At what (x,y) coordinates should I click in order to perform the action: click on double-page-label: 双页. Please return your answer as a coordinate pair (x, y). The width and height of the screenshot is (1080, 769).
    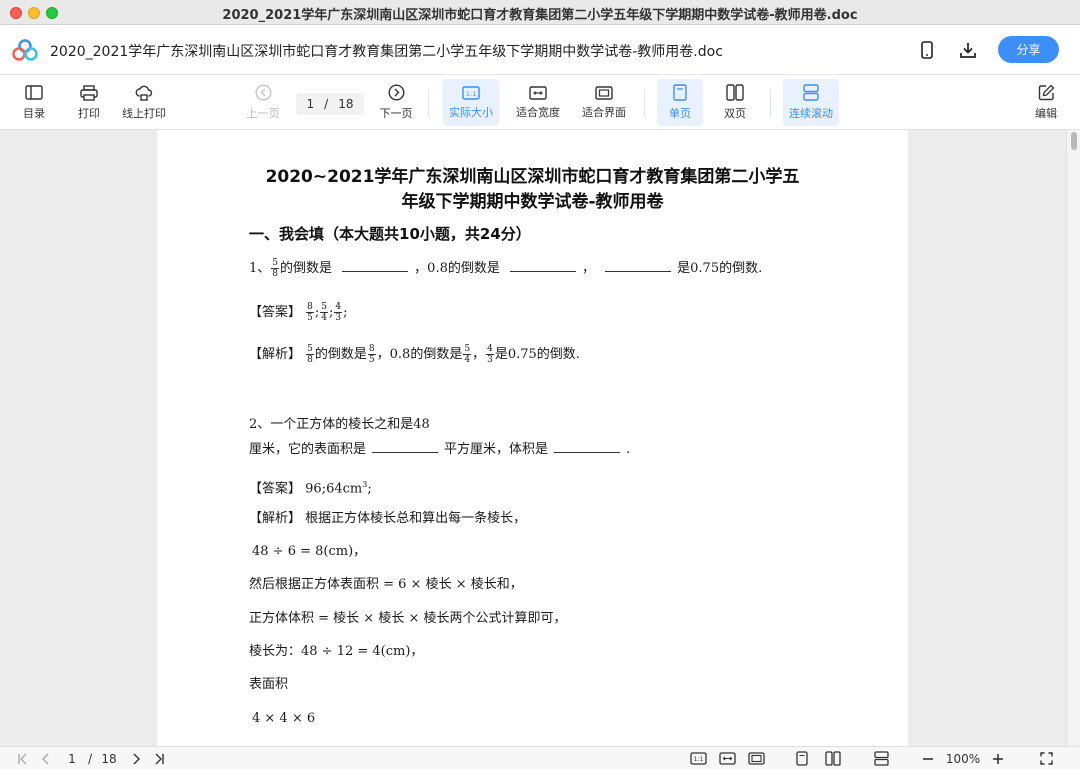
    Looking at the image, I should click on (735, 113).